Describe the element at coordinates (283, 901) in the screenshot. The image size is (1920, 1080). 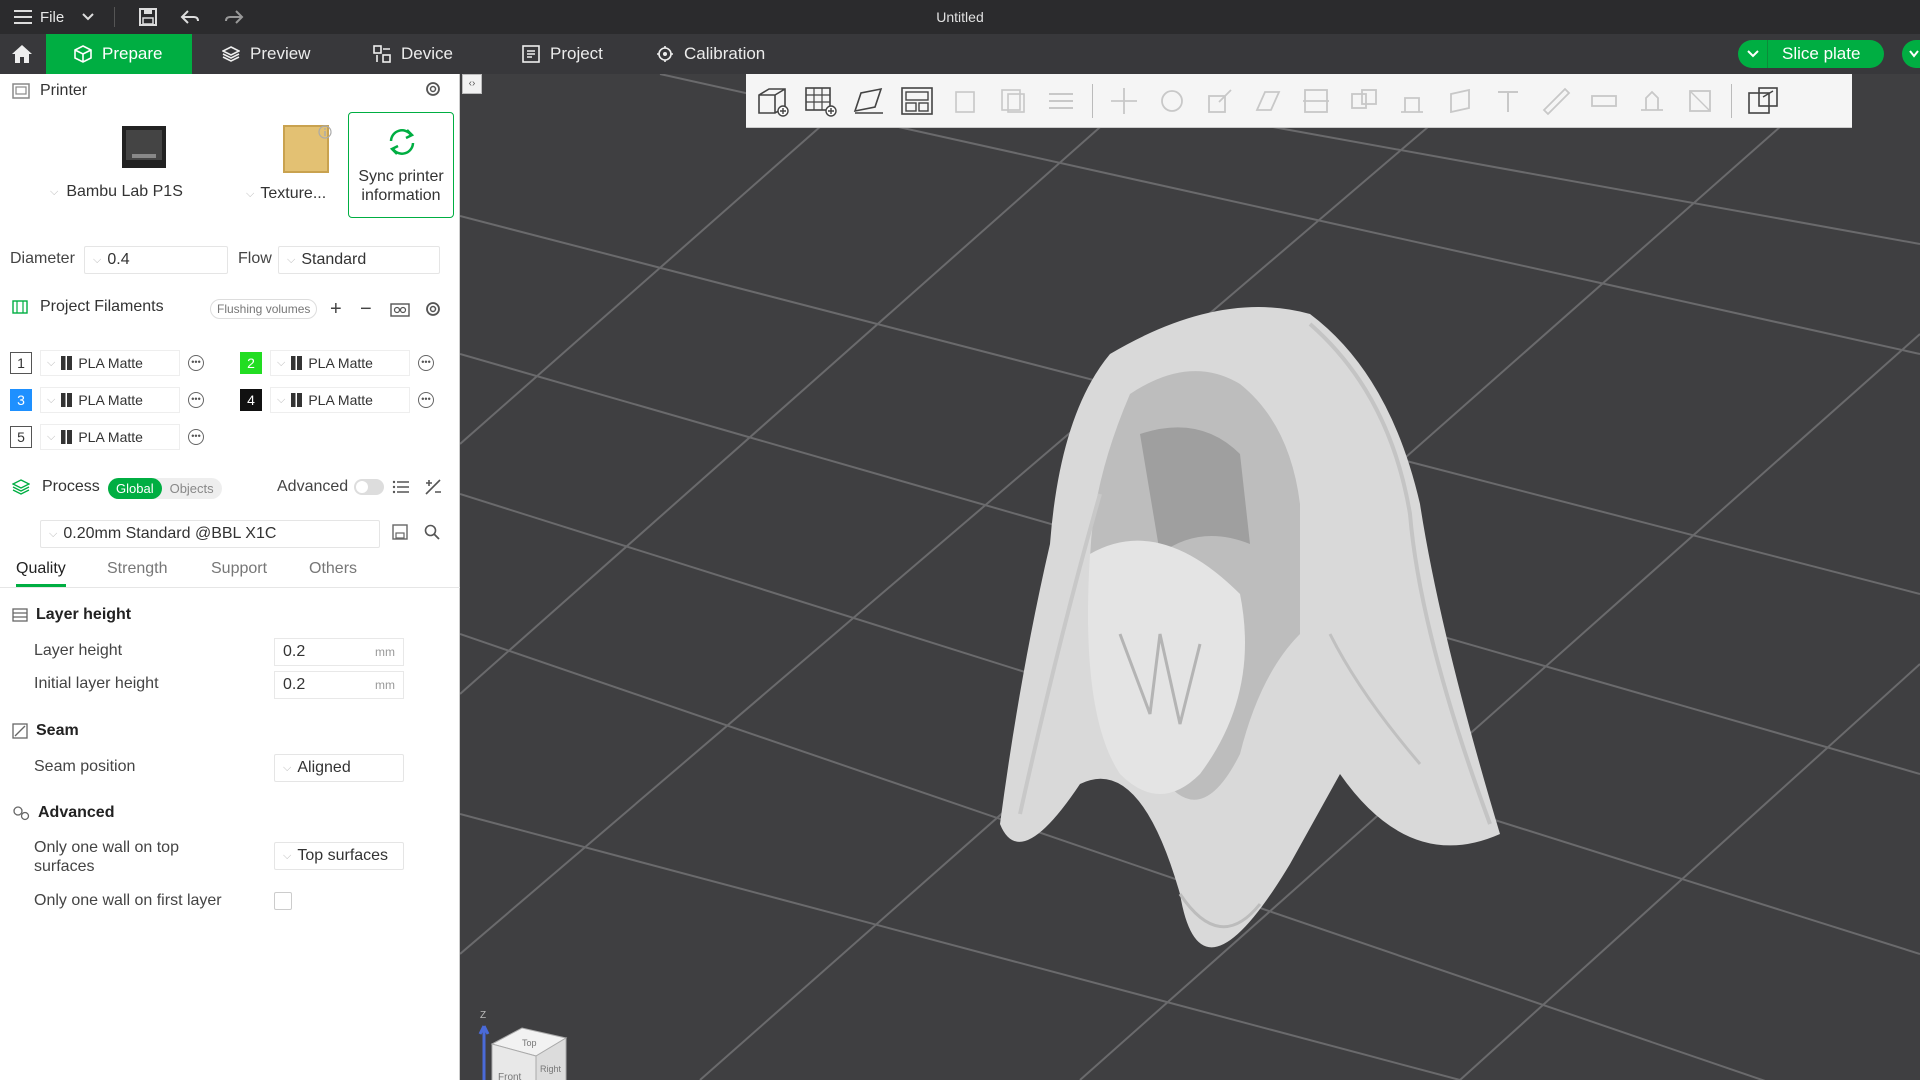
I see `one-wall-first-checkbox` at that location.